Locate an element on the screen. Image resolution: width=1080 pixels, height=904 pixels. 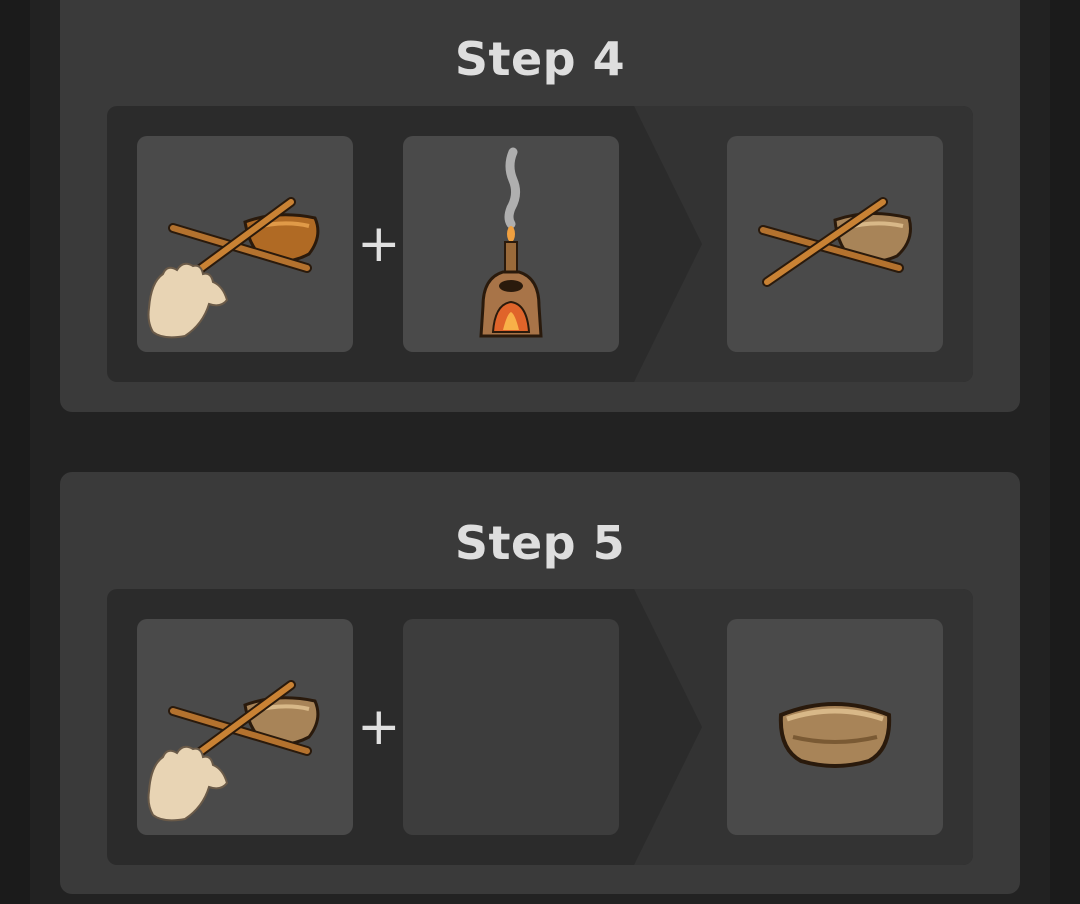
ingredient-slot-b is located at coordinates (511, 244).